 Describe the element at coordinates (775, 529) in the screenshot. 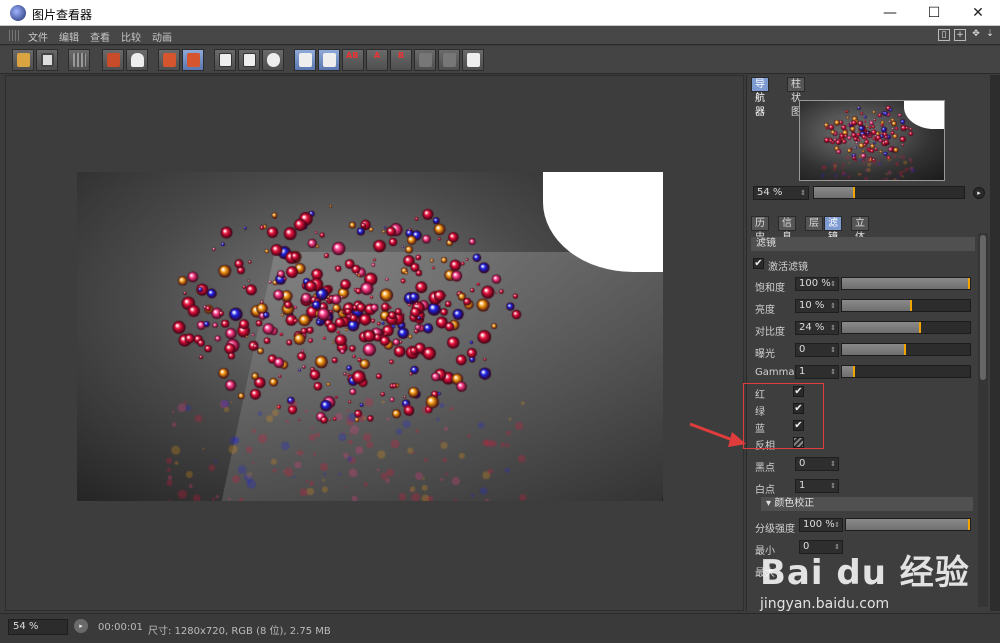

I see `level-strength-label: 分级强度` at that location.